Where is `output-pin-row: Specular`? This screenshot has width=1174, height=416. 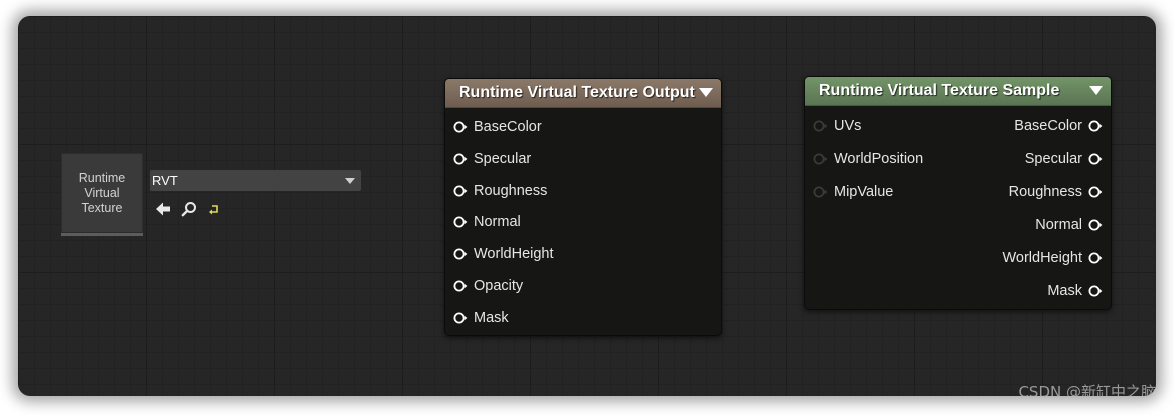 output-pin-row: Specular is located at coordinates (1064, 159).